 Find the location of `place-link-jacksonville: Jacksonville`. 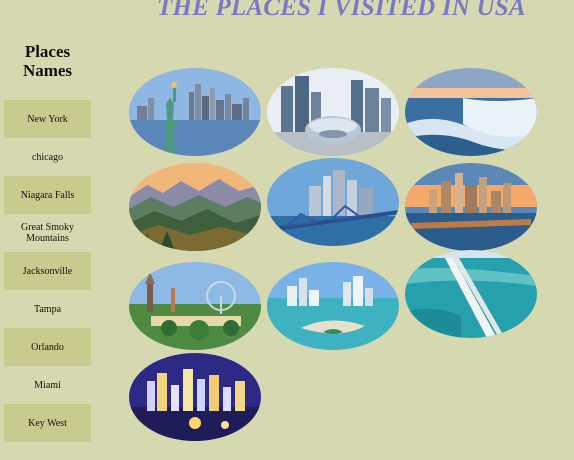

place-link-jacksonville: Jacksonville is located at coordinates (47, 271).